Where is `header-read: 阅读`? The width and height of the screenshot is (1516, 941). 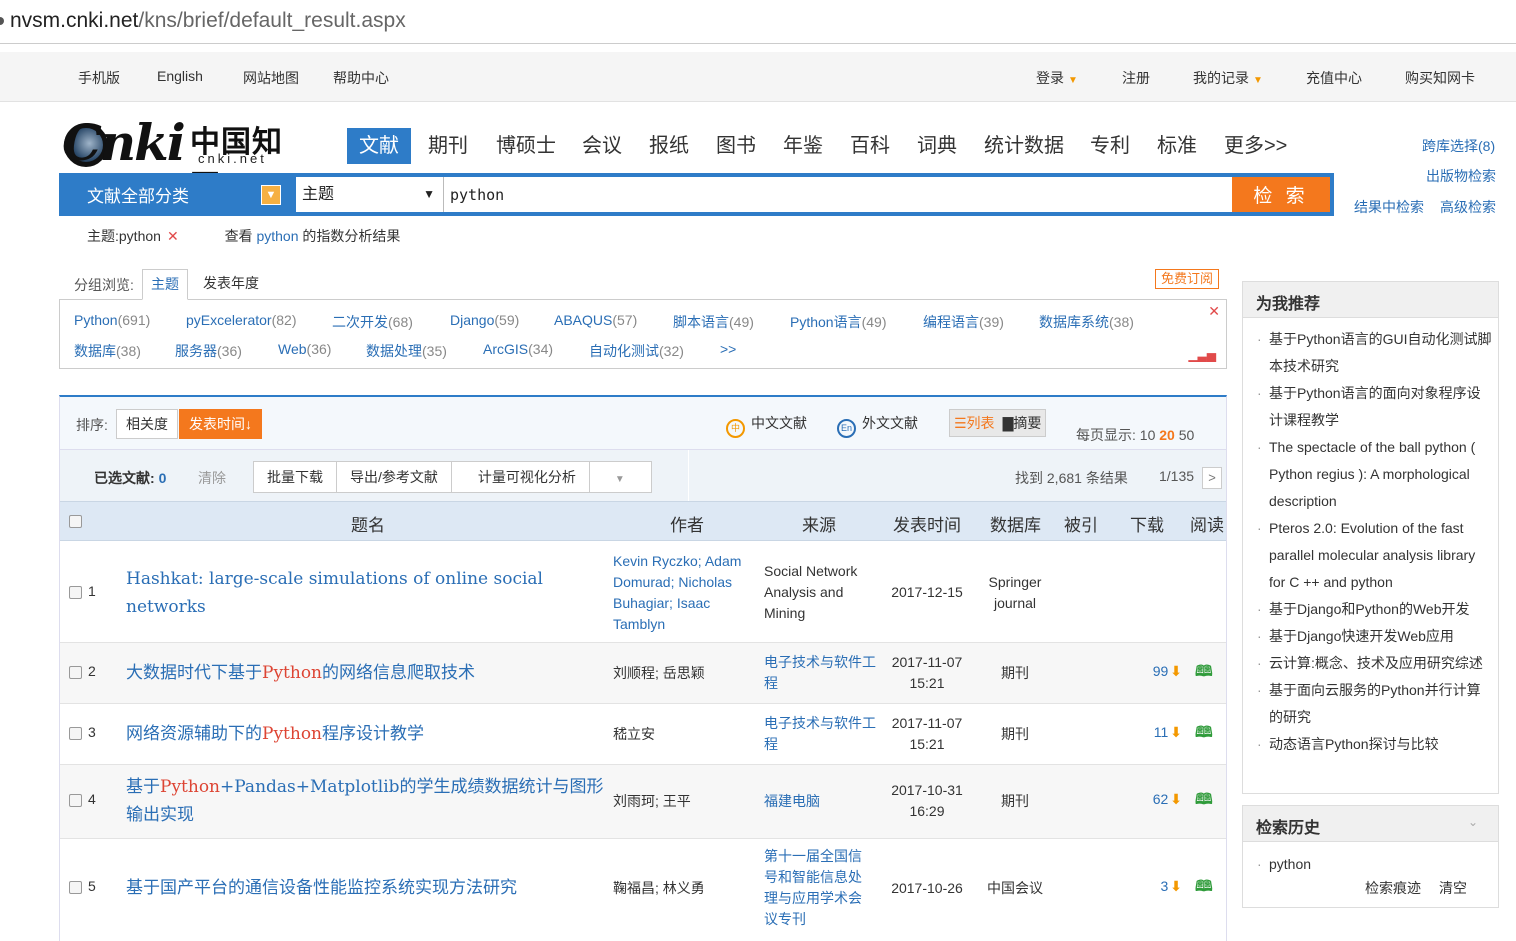
header-read: 阅读 is located at coordinates (1207, 523).